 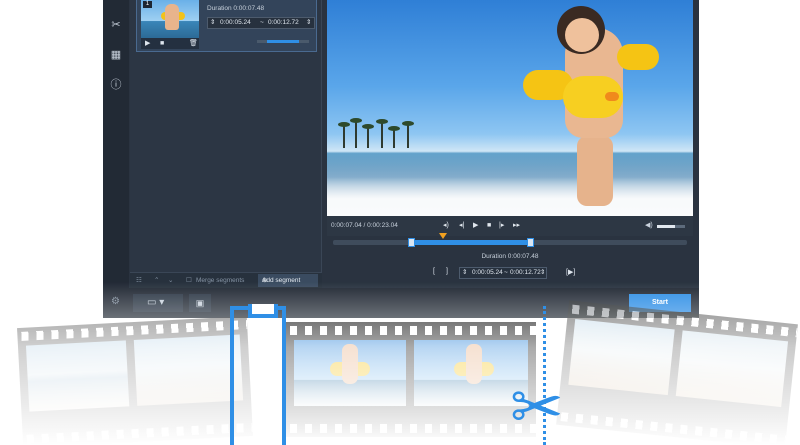 What do you see at coordinates (147, 43) in the screenshot?
I see `segment-play-icon: ▶` at bounding box center [147, 43].